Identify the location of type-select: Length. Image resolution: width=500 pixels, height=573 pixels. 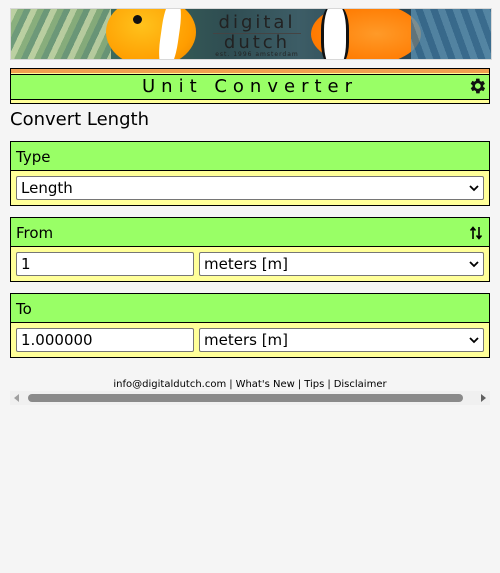
(250, 188).